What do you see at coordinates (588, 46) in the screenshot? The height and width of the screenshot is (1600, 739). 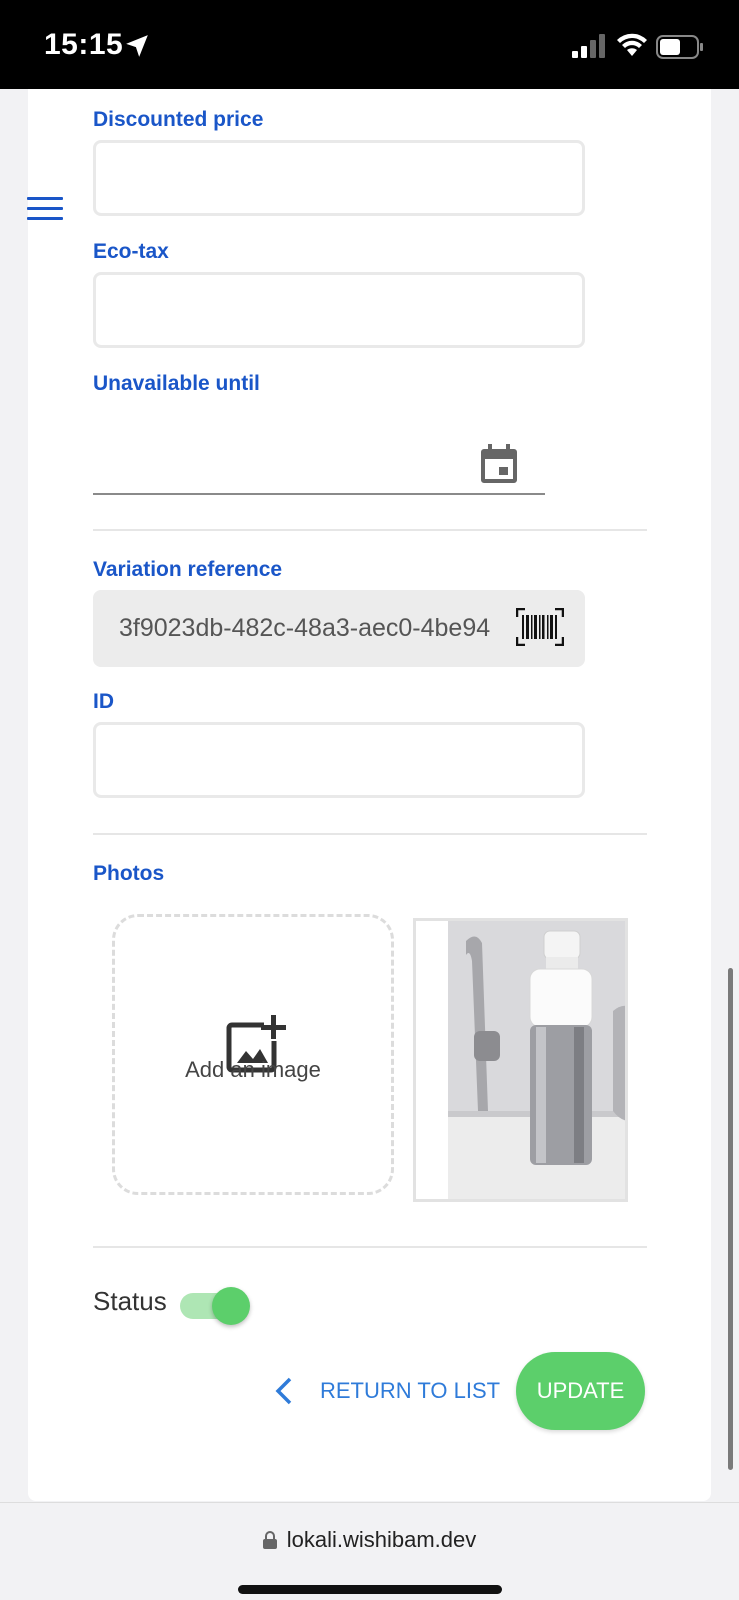 I see `cellular-signal-icon` at bounding box center [588, 46].